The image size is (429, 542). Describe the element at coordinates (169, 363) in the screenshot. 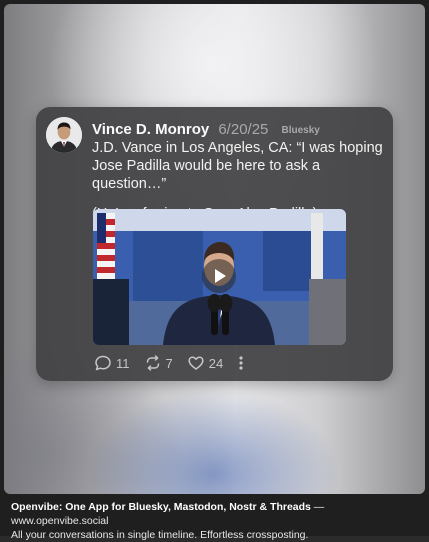

I see `repost-count: 7` at that location.